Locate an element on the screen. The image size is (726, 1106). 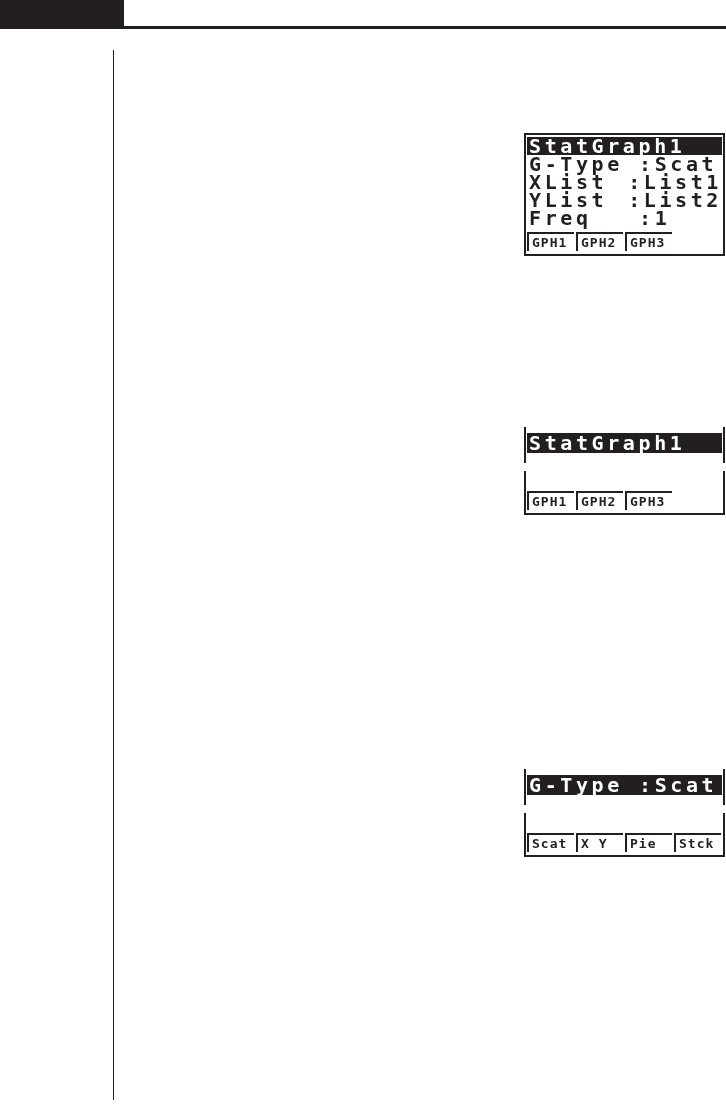
function-key-tab: Scat is located at coordinates (550, 842).